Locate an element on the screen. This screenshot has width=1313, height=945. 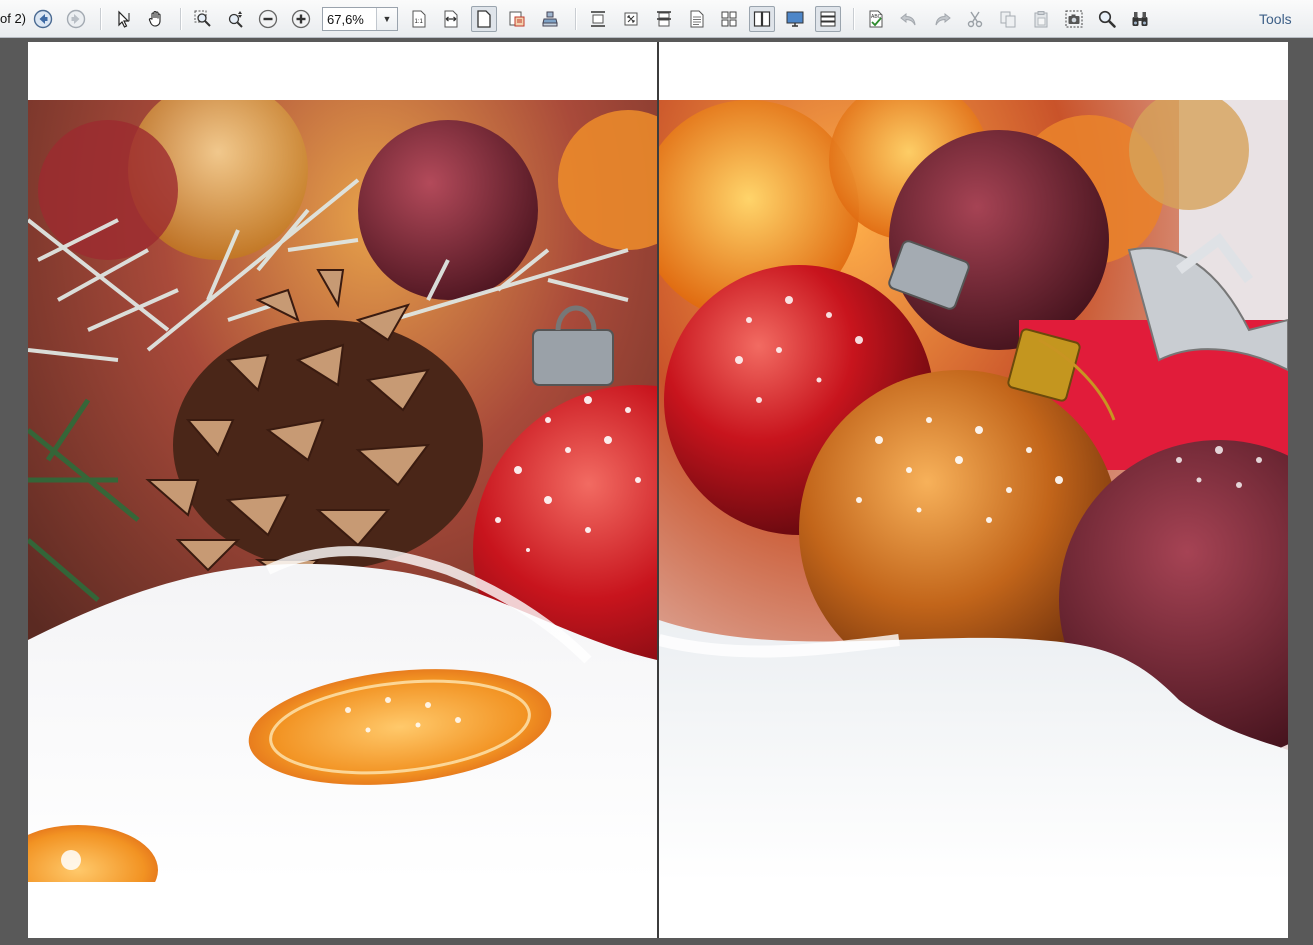
find-binoculars-icon is located at coordinates (1140, 19).